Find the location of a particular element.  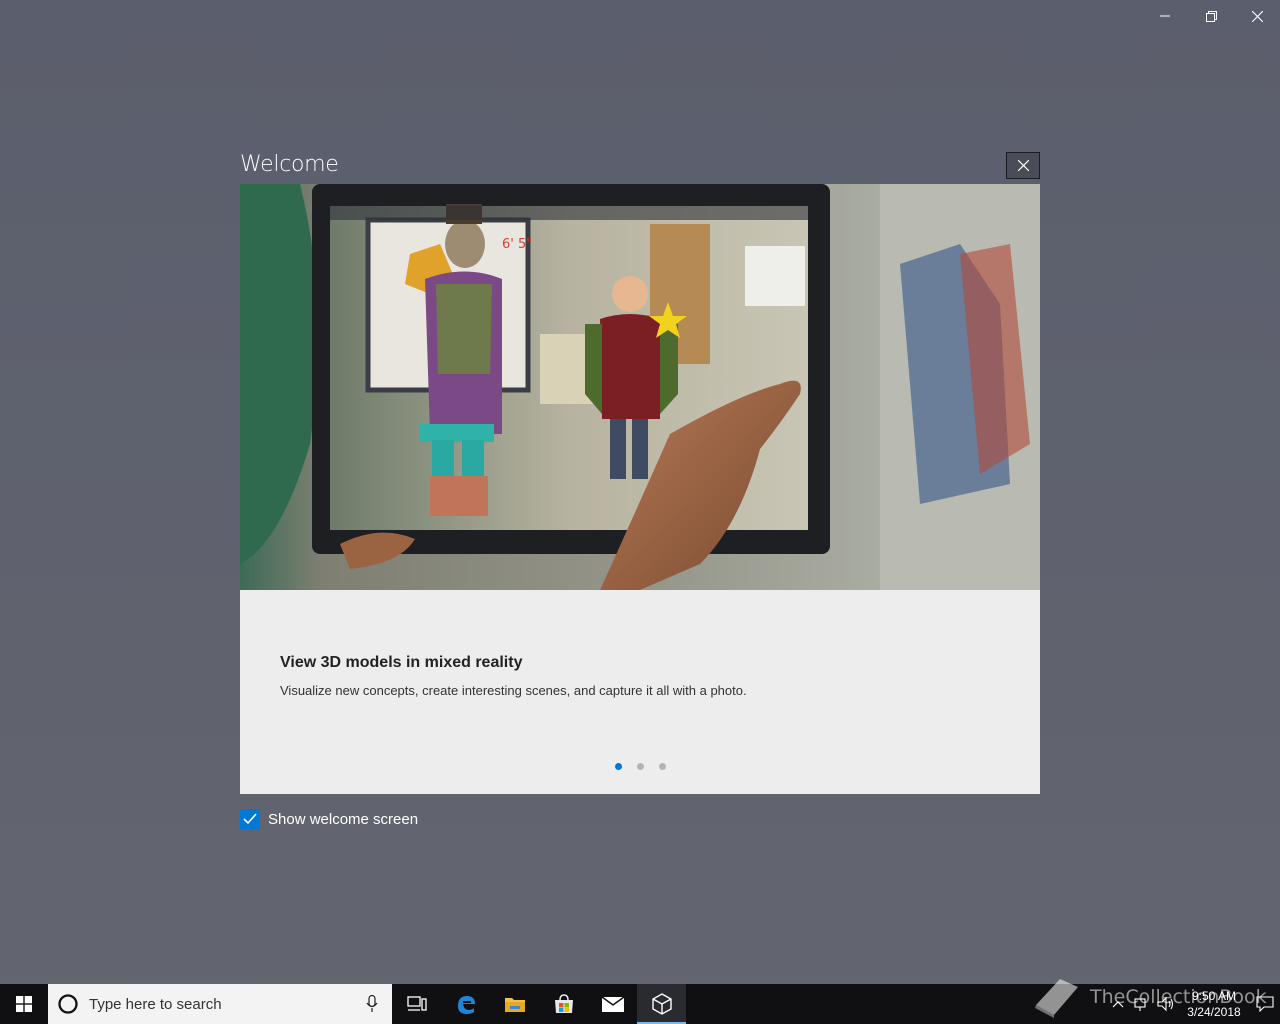

task-view-icon is located at coordinates (416, 1003).